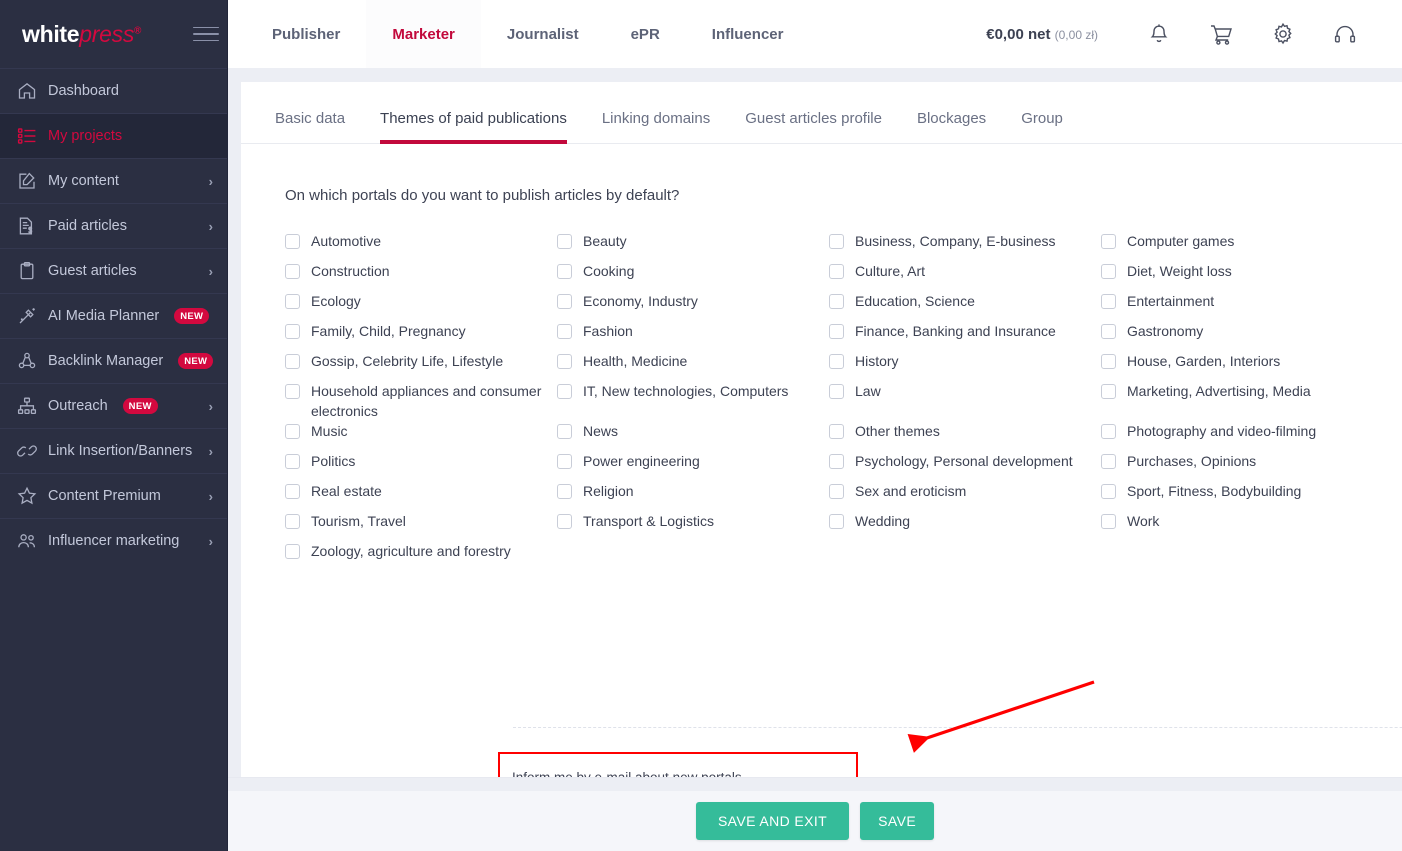 This screenshot has width=1402, height=851. Describe the element at coordinates (350, 272) in the screenshot. I see `theme-checkbox-label: Construction` at that location.